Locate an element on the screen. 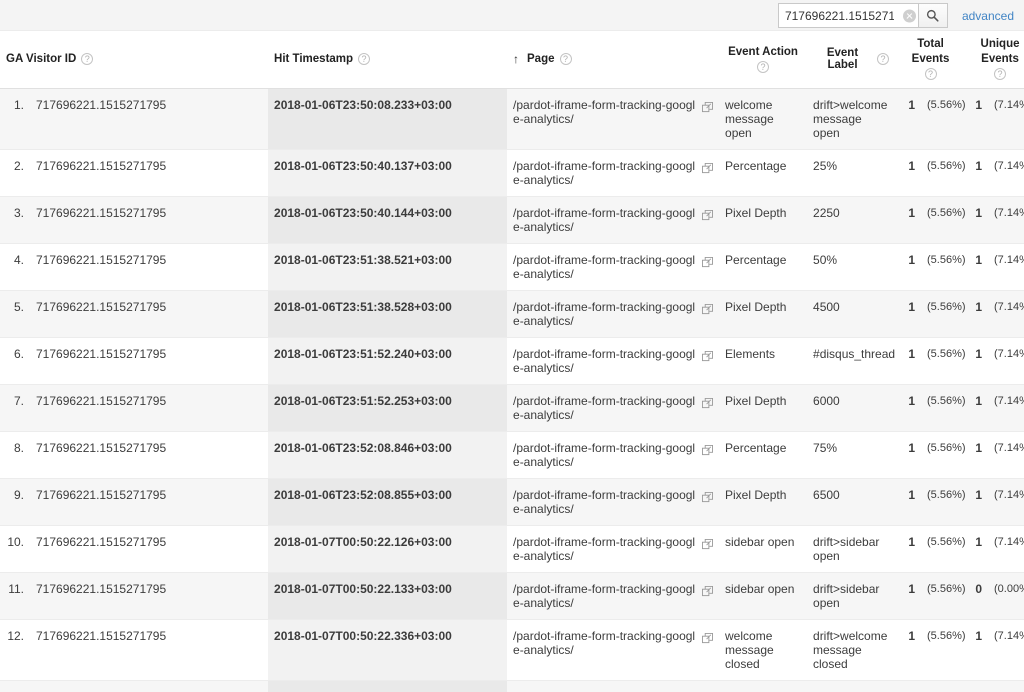 Image resolution: width=1024 pixels, height=692 pixels. search-field-wrapper is located at coordinates (862, 15).